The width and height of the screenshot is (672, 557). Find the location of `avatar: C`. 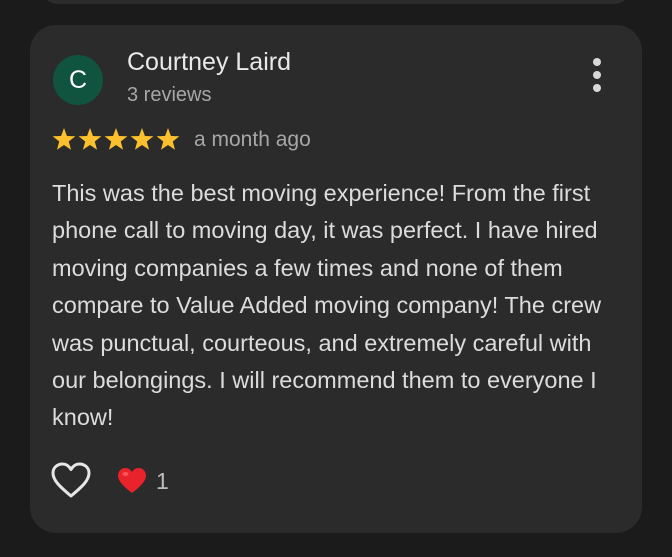

avatar: C is located at coordinates (78, 80).